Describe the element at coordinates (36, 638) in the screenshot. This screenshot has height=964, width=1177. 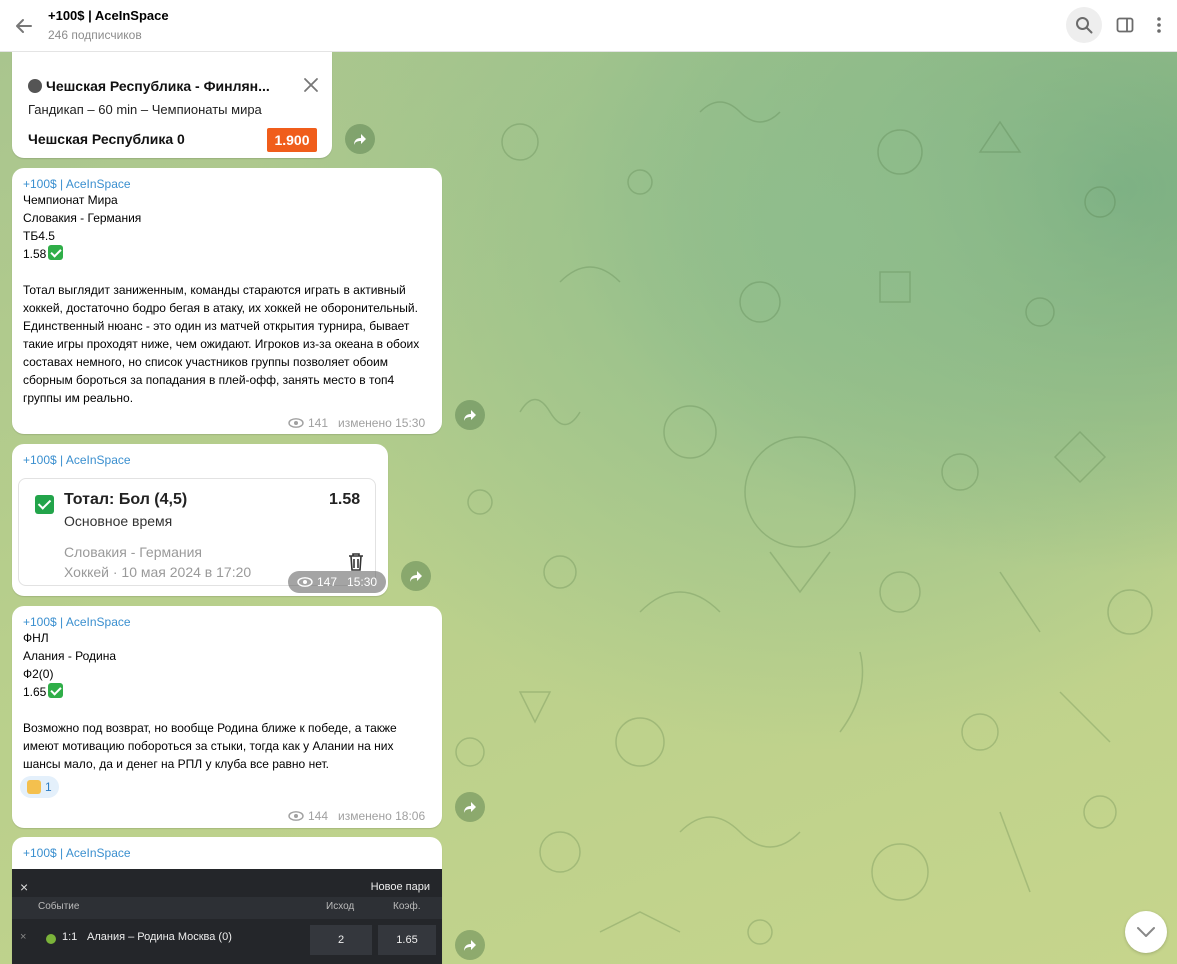
I see `message-line: ФНЛ` at that location.